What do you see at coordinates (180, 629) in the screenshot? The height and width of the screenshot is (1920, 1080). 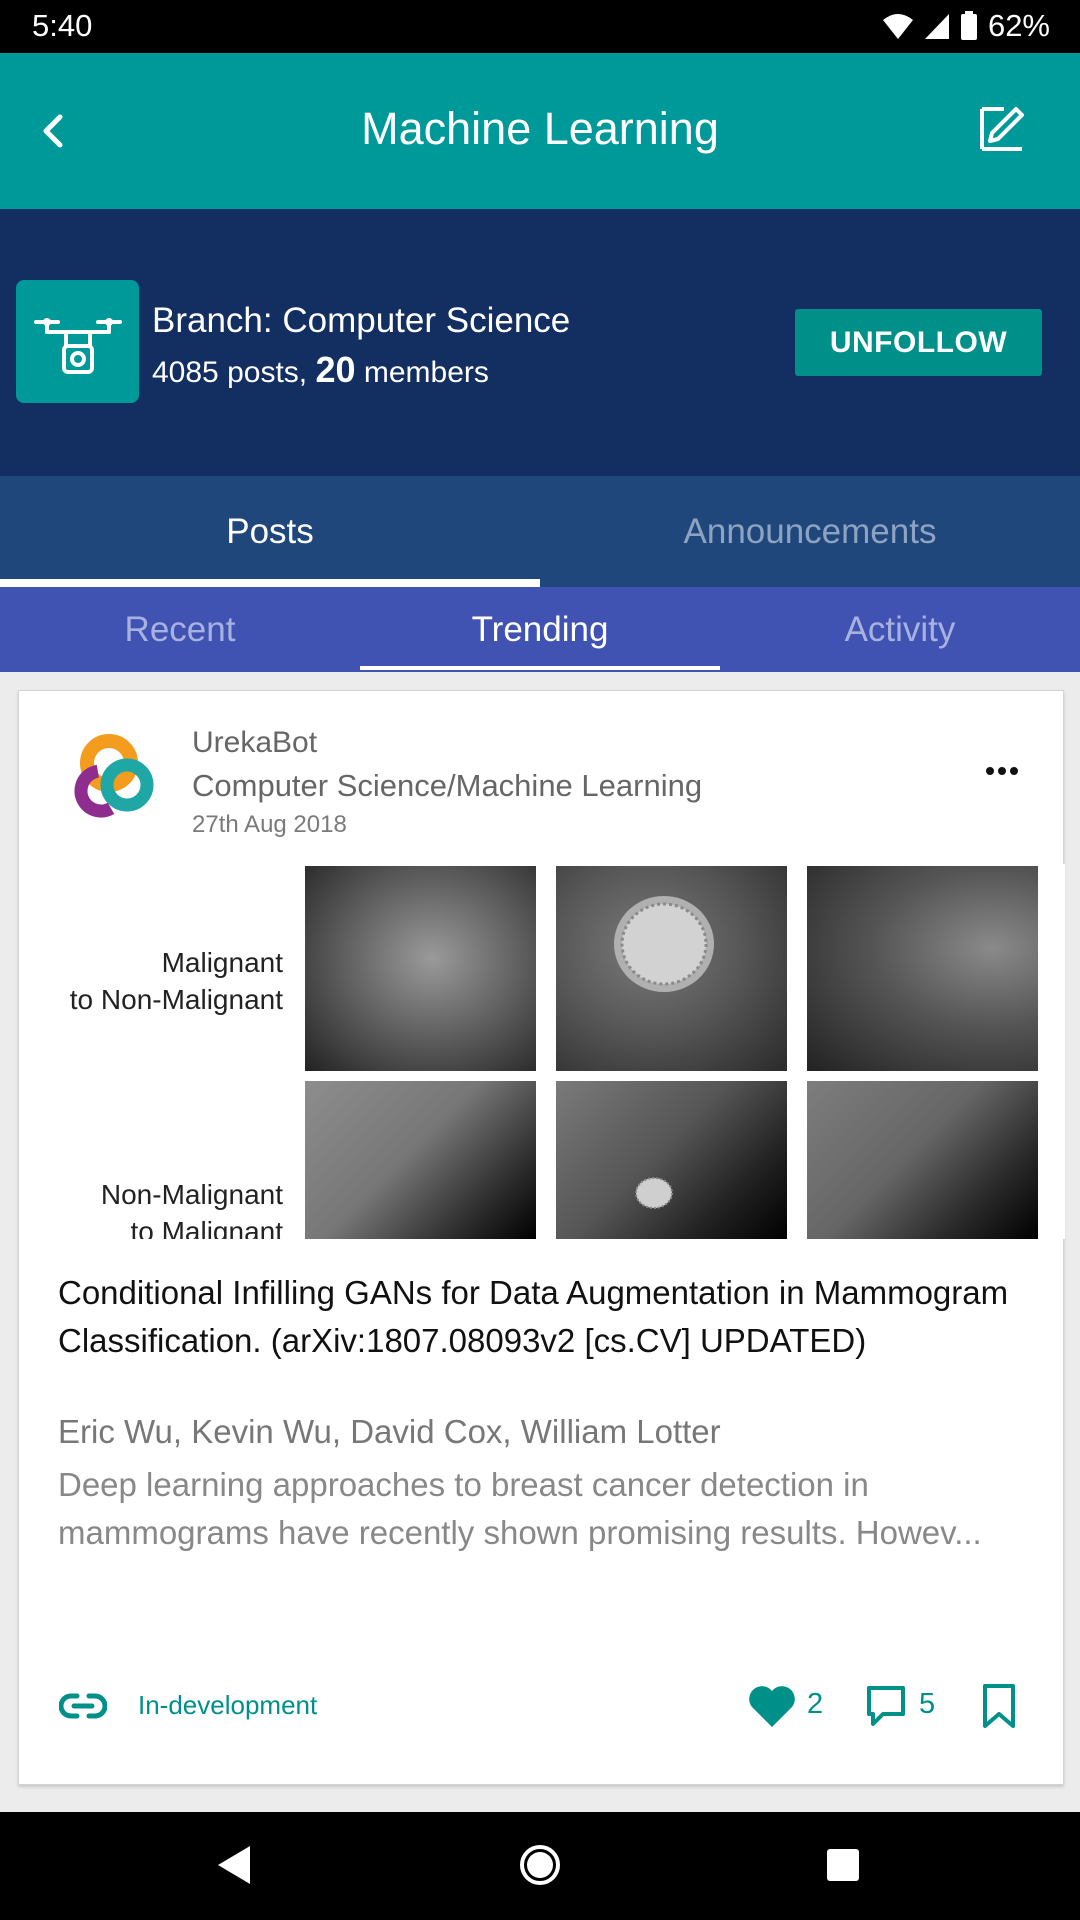 I see `tab-recent: Recent` at bounding box center [180, 629].